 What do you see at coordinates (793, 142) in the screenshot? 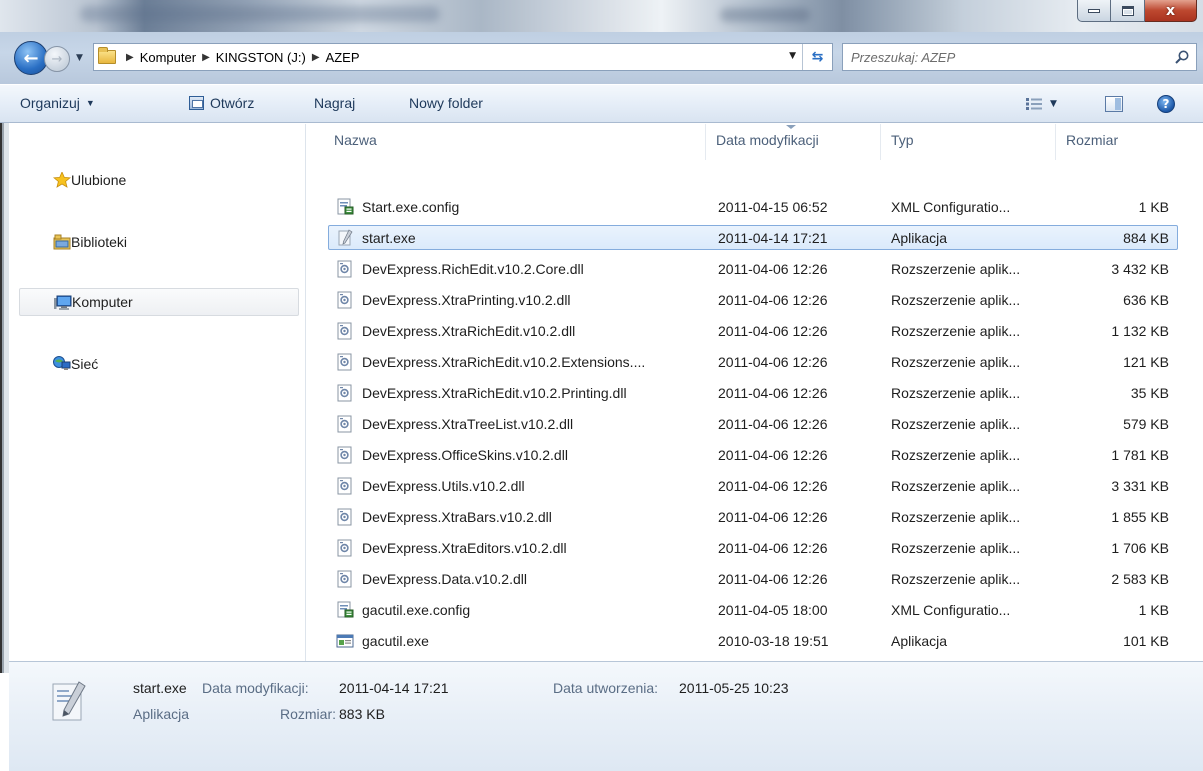
I see `column-header-date: Data modyfikacji` at bounding box center [793, 142].